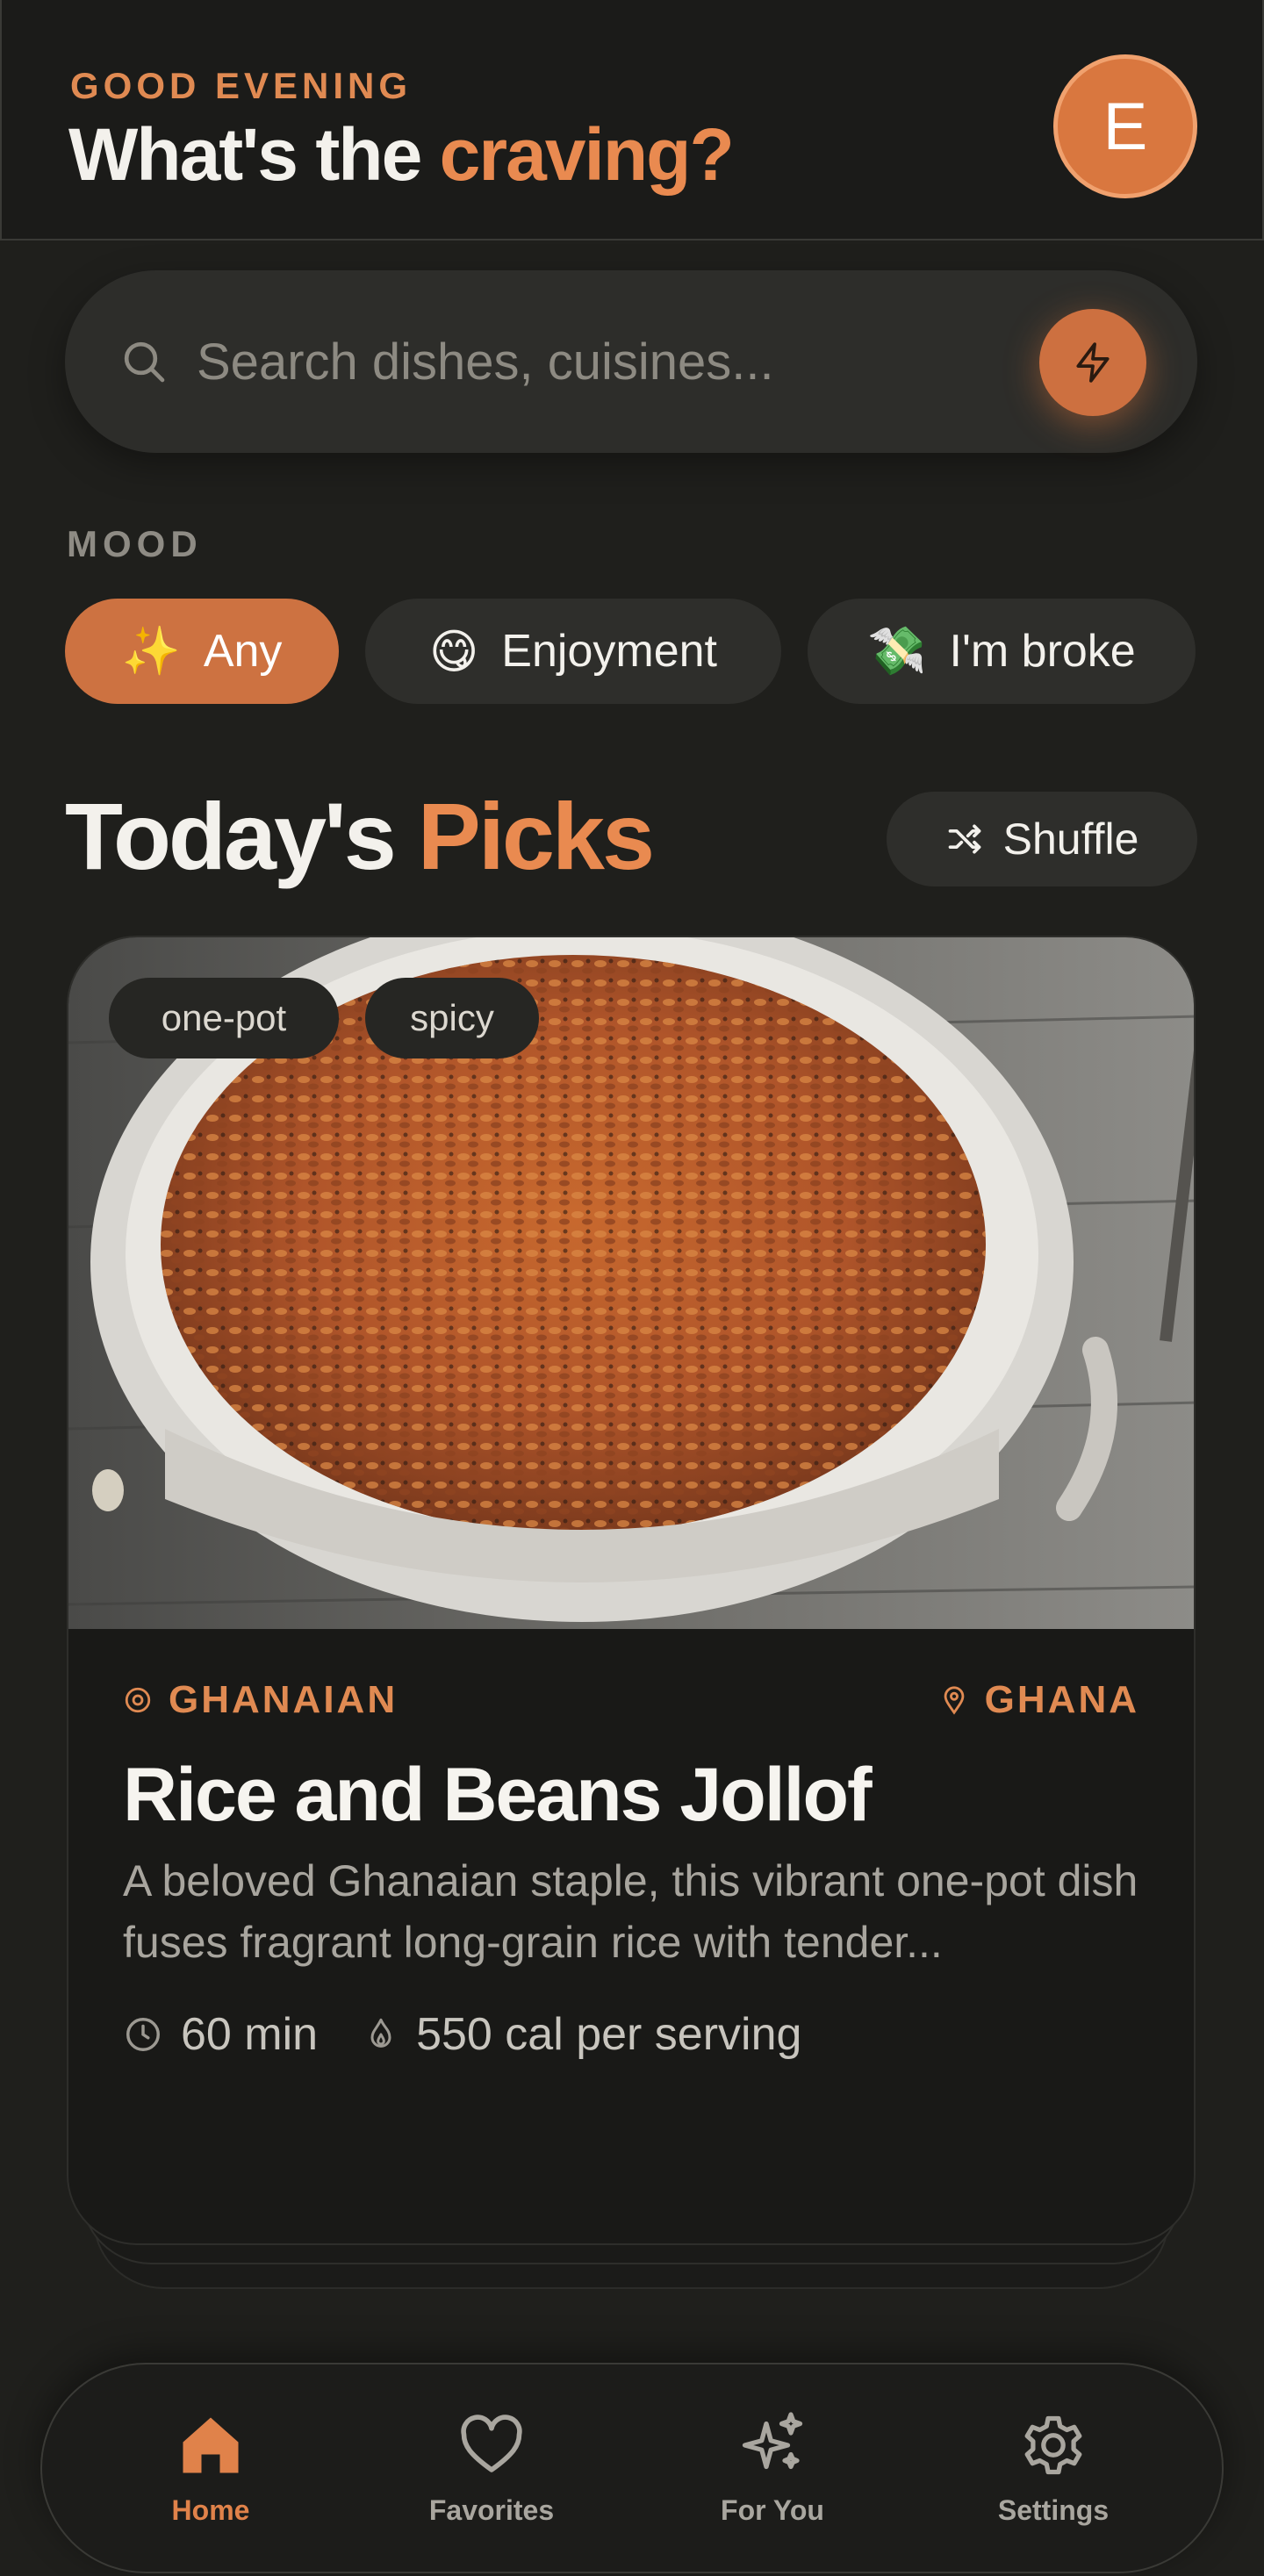 This screenshot has height=2576, width=1264. What do you see at coordinates (491, 2510) in the screenshot?
I see `nav-label: Favorites` at bounding box center [491, 2510].